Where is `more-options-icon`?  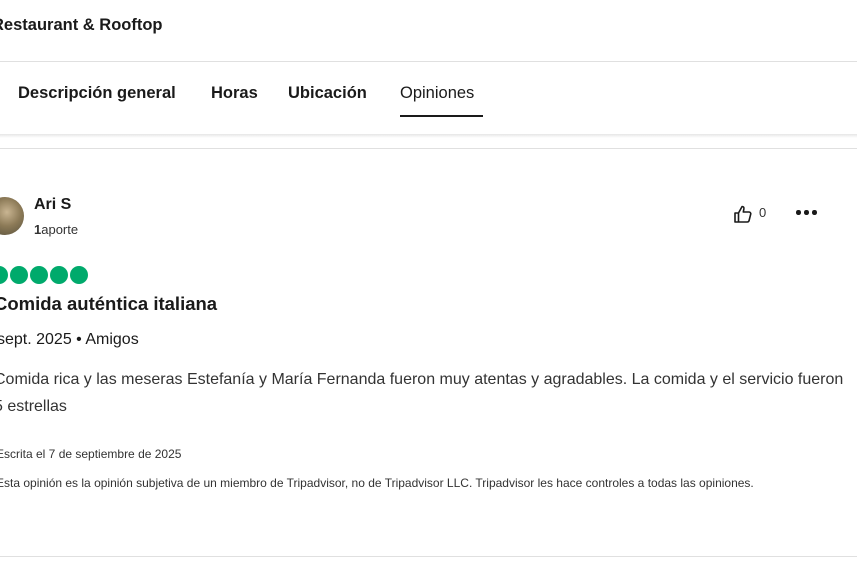
more-options-icon is located at coordinates (798, 212).